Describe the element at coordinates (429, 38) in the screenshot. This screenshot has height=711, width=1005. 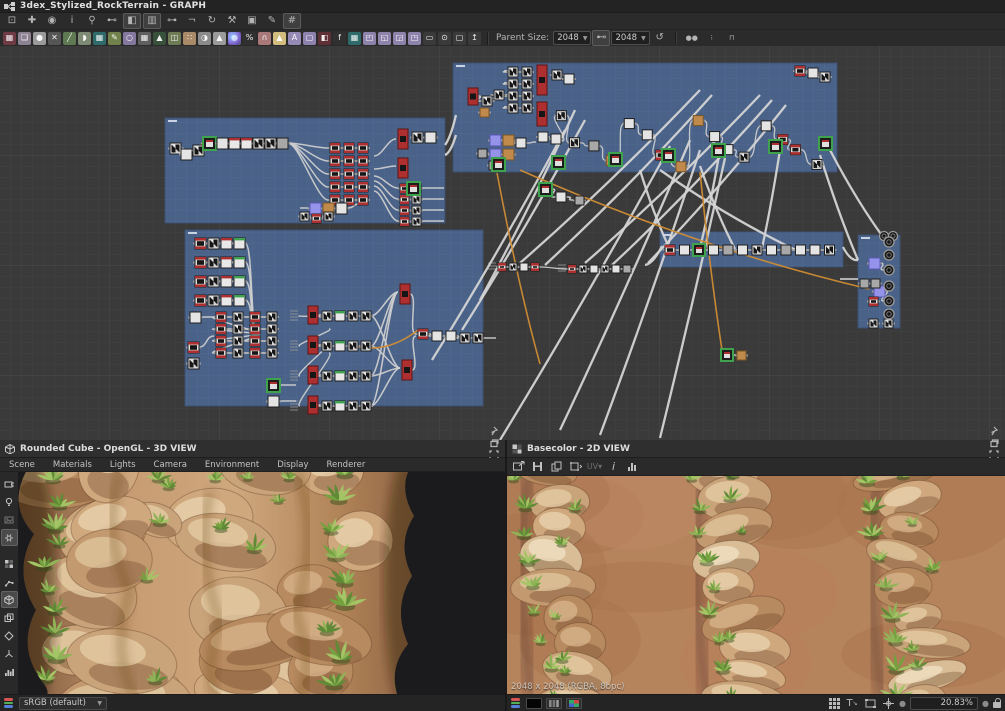
I see `comment-icon: ▭` at that location.